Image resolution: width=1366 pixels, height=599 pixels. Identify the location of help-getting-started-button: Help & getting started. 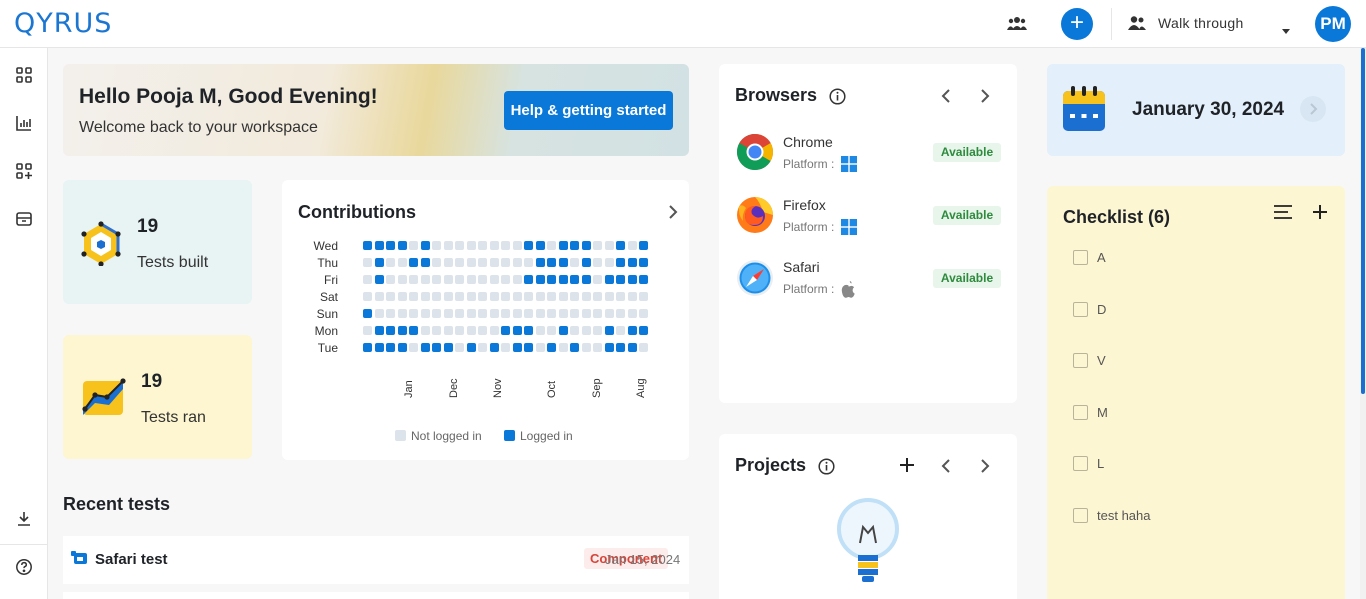
(588, 110).